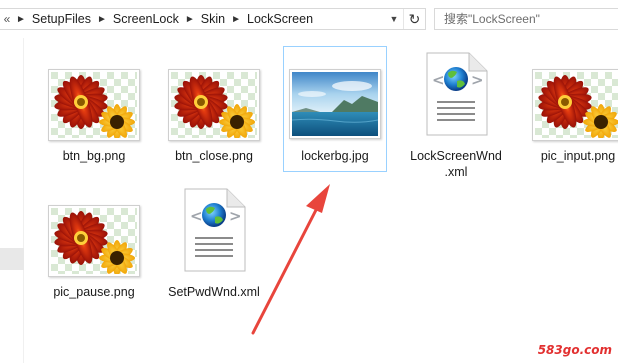 Image resolution: width=618 pixels, height=363 pixels. What do you see at coordinates (290, 259) in the screenshot?
I see `annotation-arrow-icon` at bounding box center [290, 259].